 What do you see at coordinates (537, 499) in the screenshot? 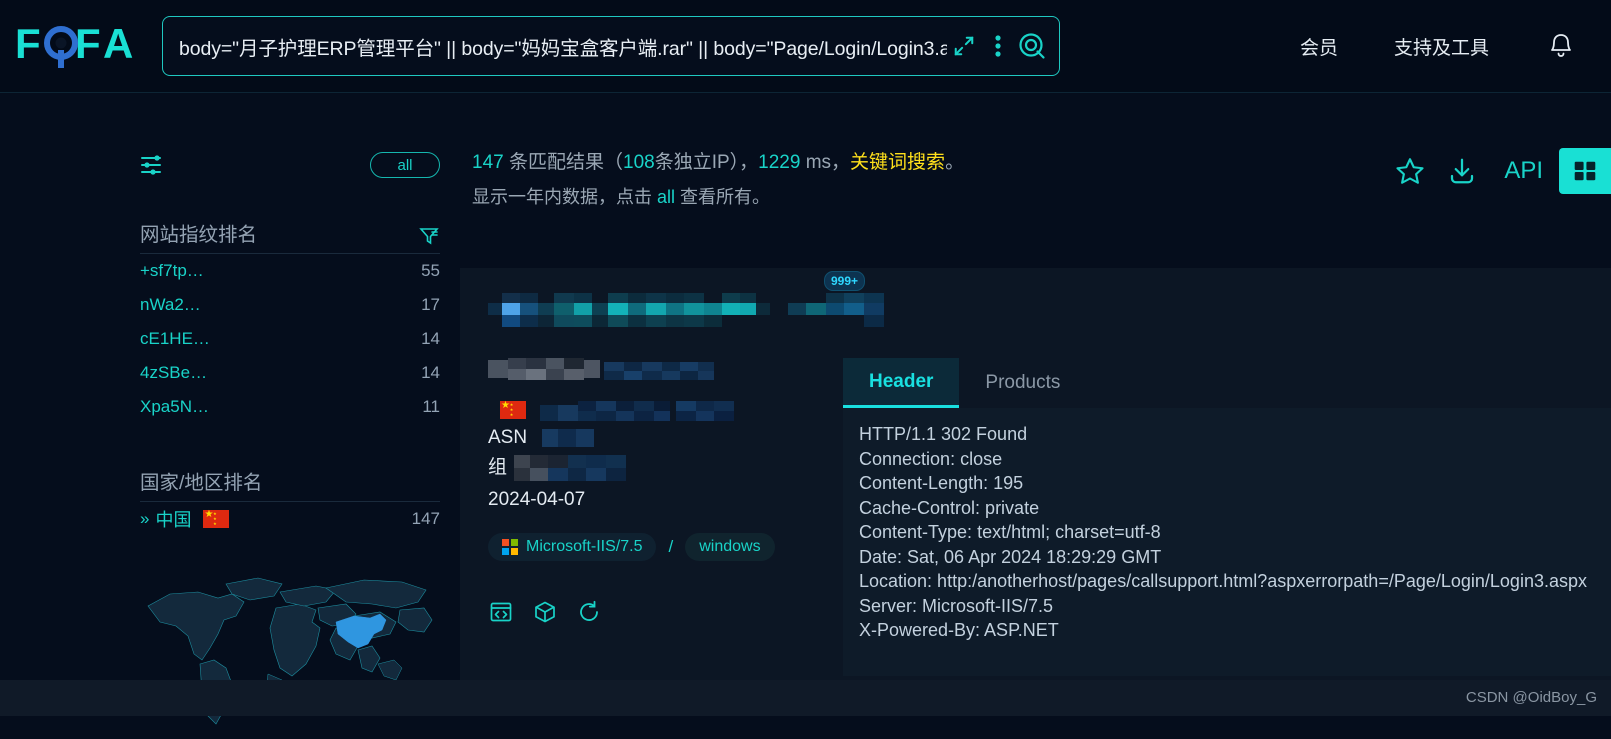
I see `scan-date: 2024-04-07` at bounding box center [537, 499].